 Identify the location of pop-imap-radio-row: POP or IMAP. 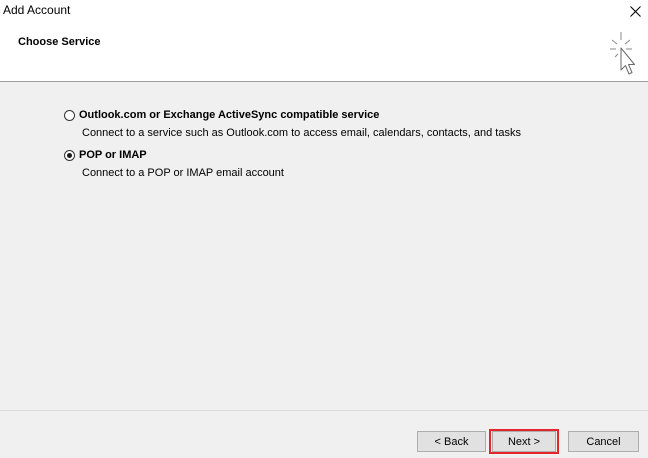
(174, 155).